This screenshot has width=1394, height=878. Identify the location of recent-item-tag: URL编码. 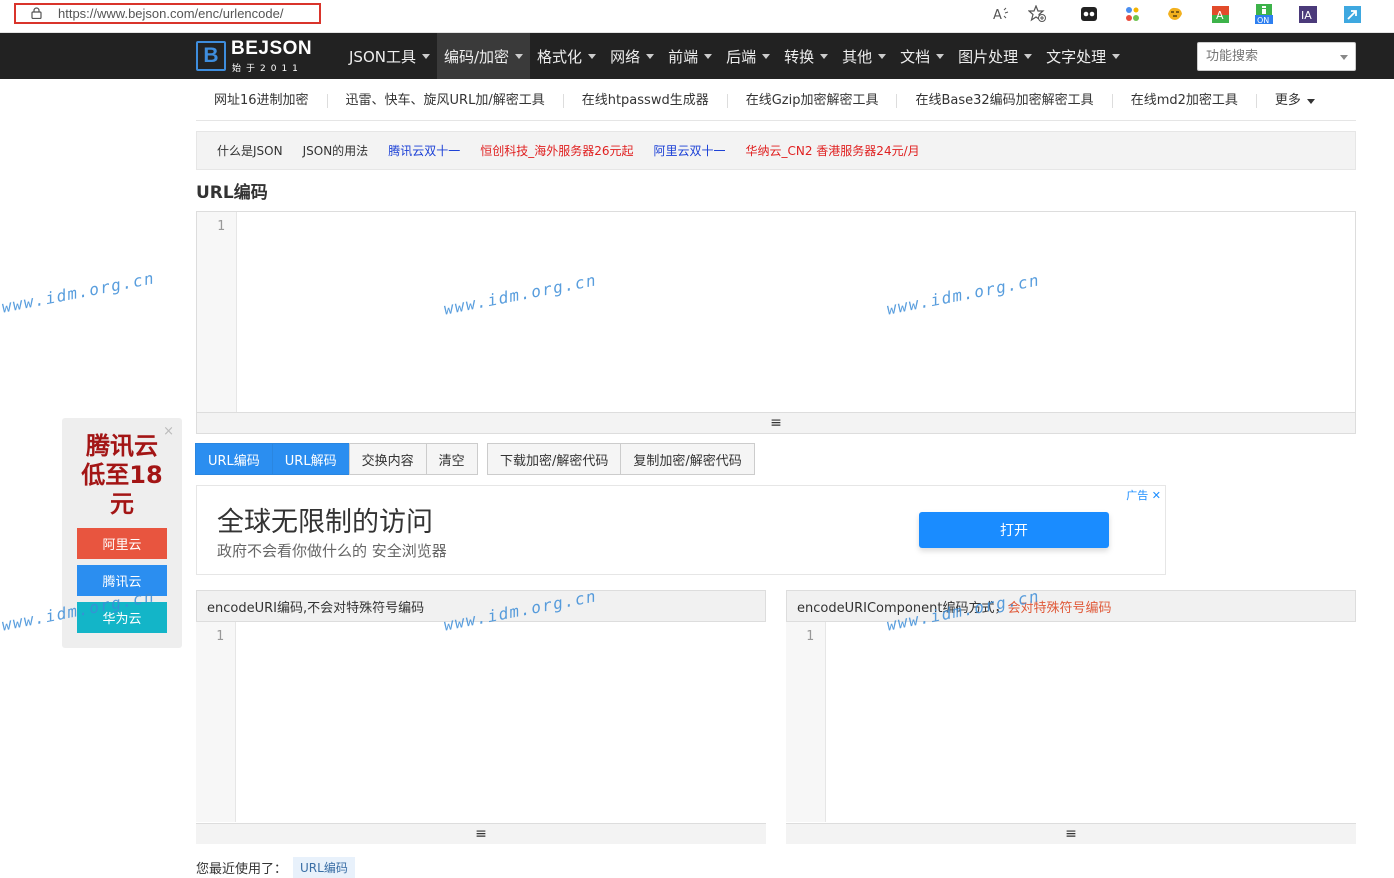
(324, 867).